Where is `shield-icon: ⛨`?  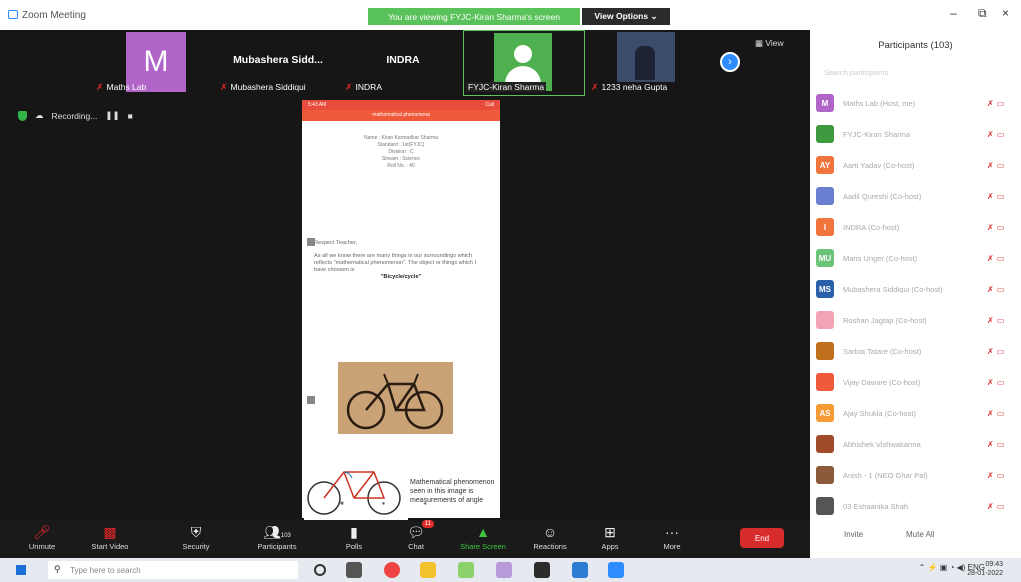 shield-icon: ⛨ is located at coordinates (196, 532).